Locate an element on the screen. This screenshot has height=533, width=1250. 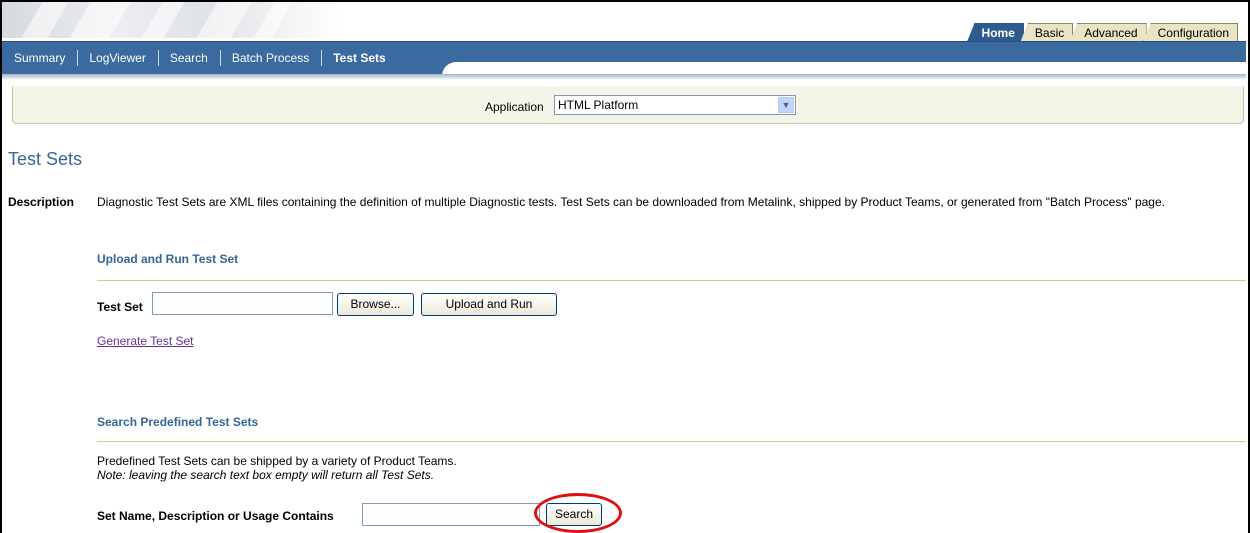
nav-tab-search: Search is located at coordinates (188, 58).